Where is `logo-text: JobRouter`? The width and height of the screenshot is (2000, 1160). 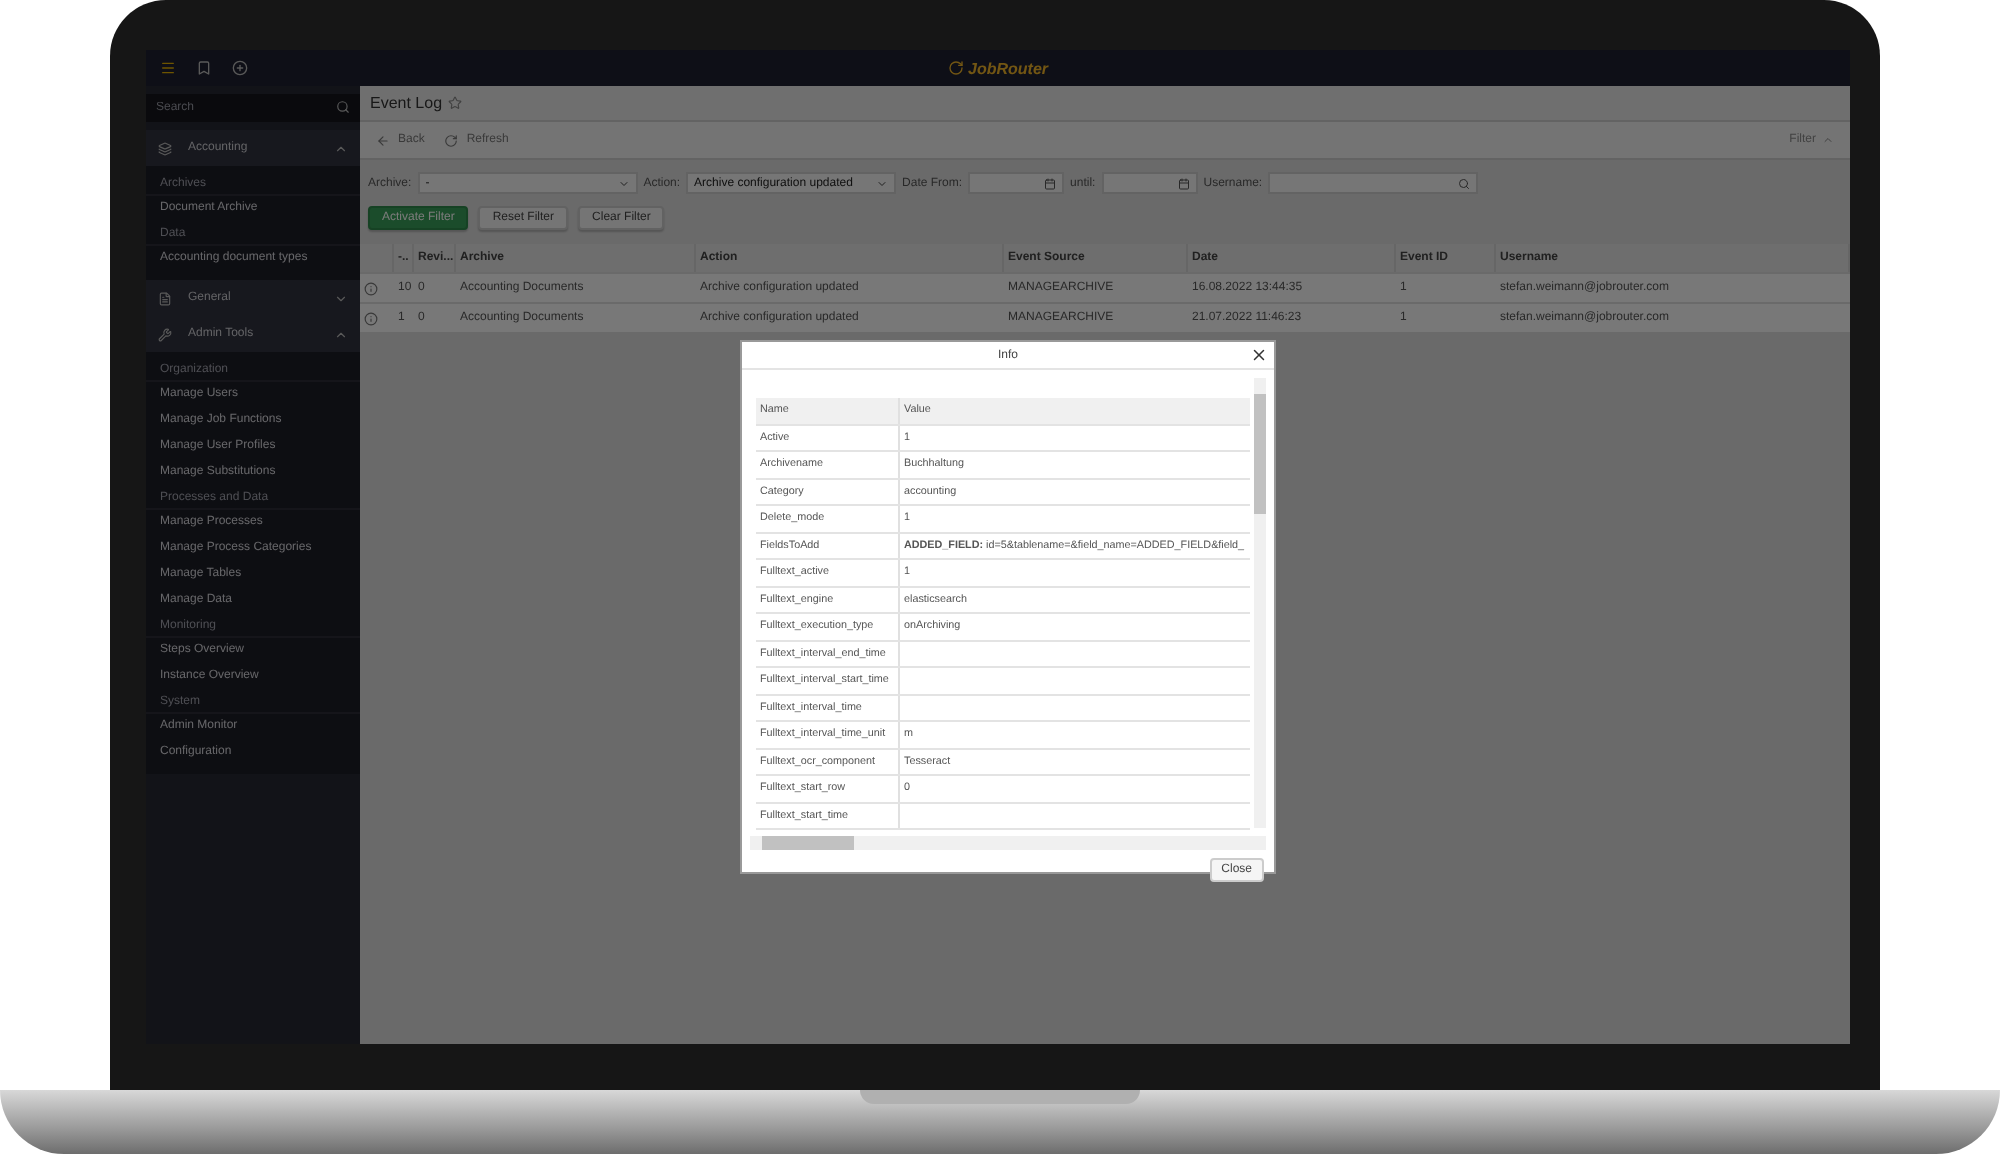 logo-text: JobRouter is located at coordinates (1008, 68).